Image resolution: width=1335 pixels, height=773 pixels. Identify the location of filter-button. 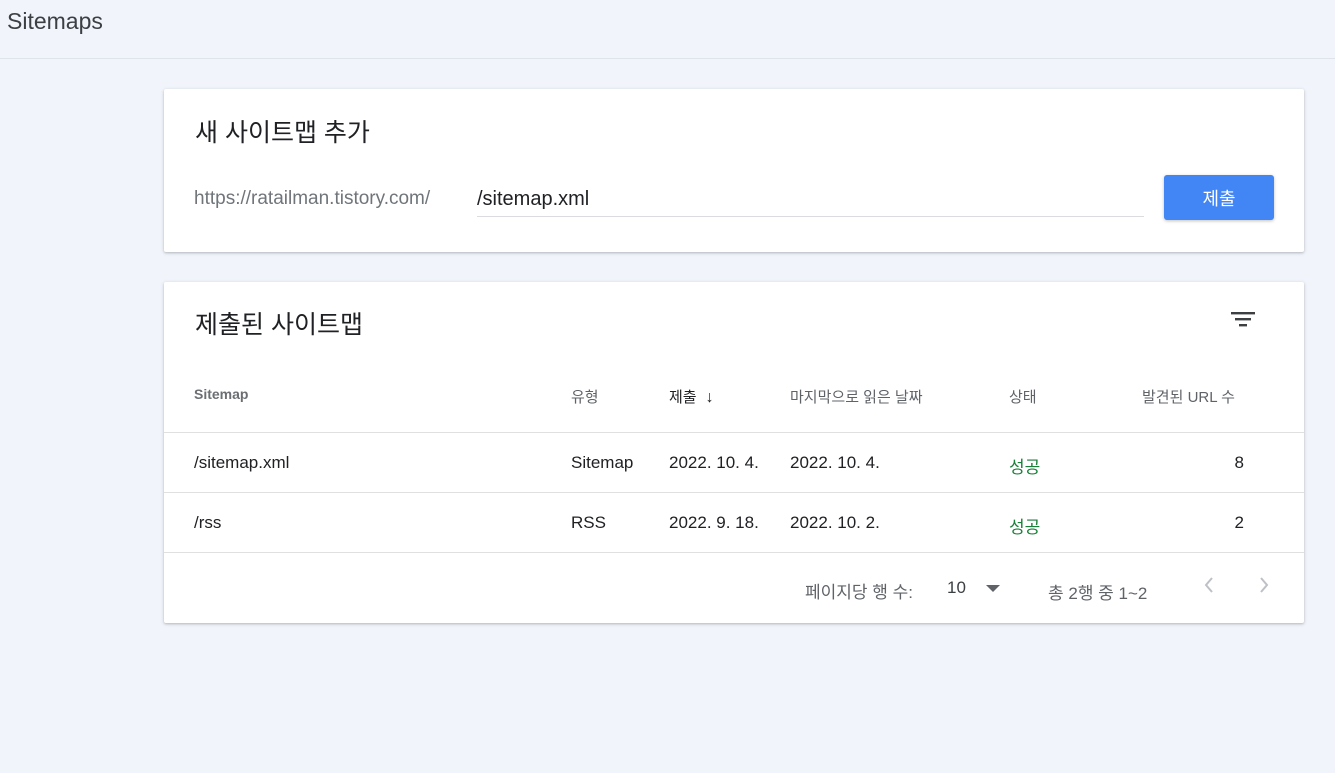
(1243, 319).